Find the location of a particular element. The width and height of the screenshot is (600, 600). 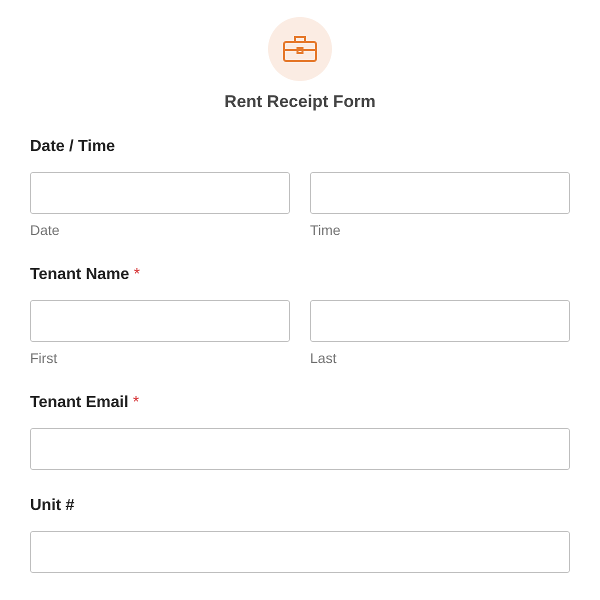

sublabel: Time is located at coordinates (326, 230).